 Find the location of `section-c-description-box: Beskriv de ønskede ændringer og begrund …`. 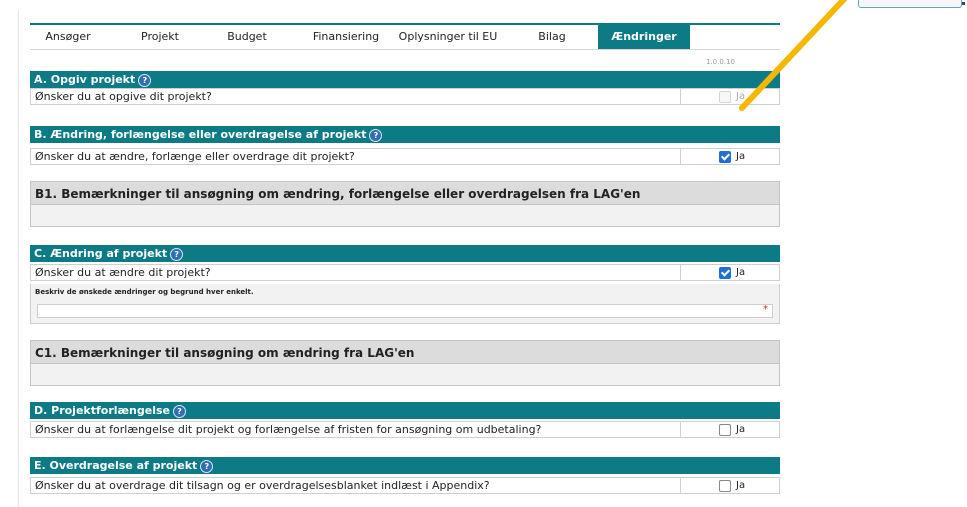

section-c-description-box: Beskriv de ønskede ændringer og begrund … is located at coordinates (405, 304).